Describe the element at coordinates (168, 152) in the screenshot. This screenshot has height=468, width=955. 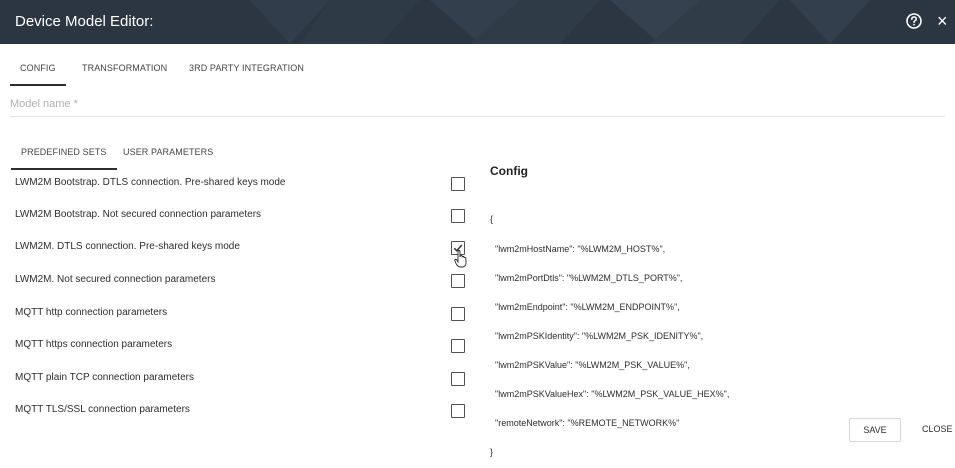
I see `tab-user-parameters: USER PARAMETERS` at that location.